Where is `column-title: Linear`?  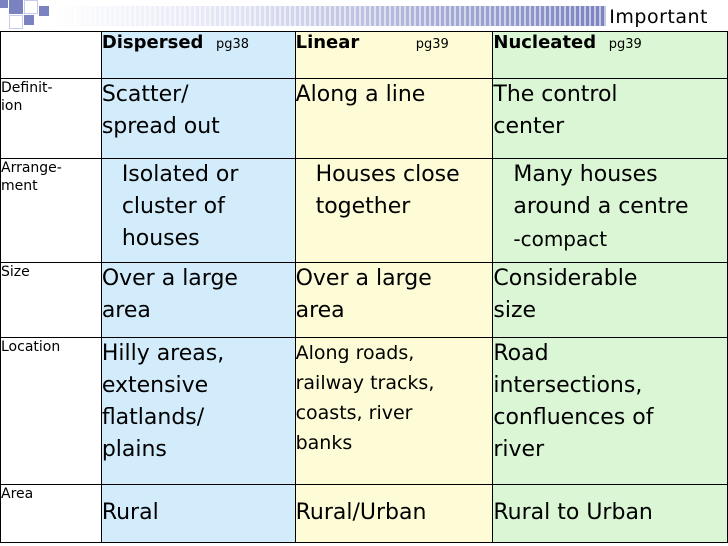
column-title: Linear is located at coordinates (327, 42).